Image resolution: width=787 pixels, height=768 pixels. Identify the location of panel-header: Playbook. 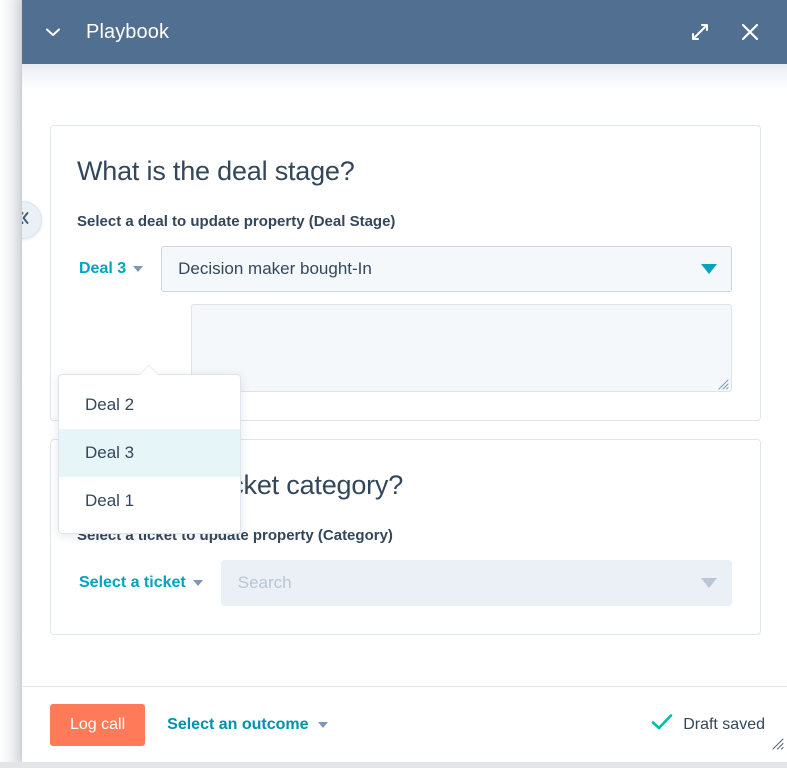
(404, 32).